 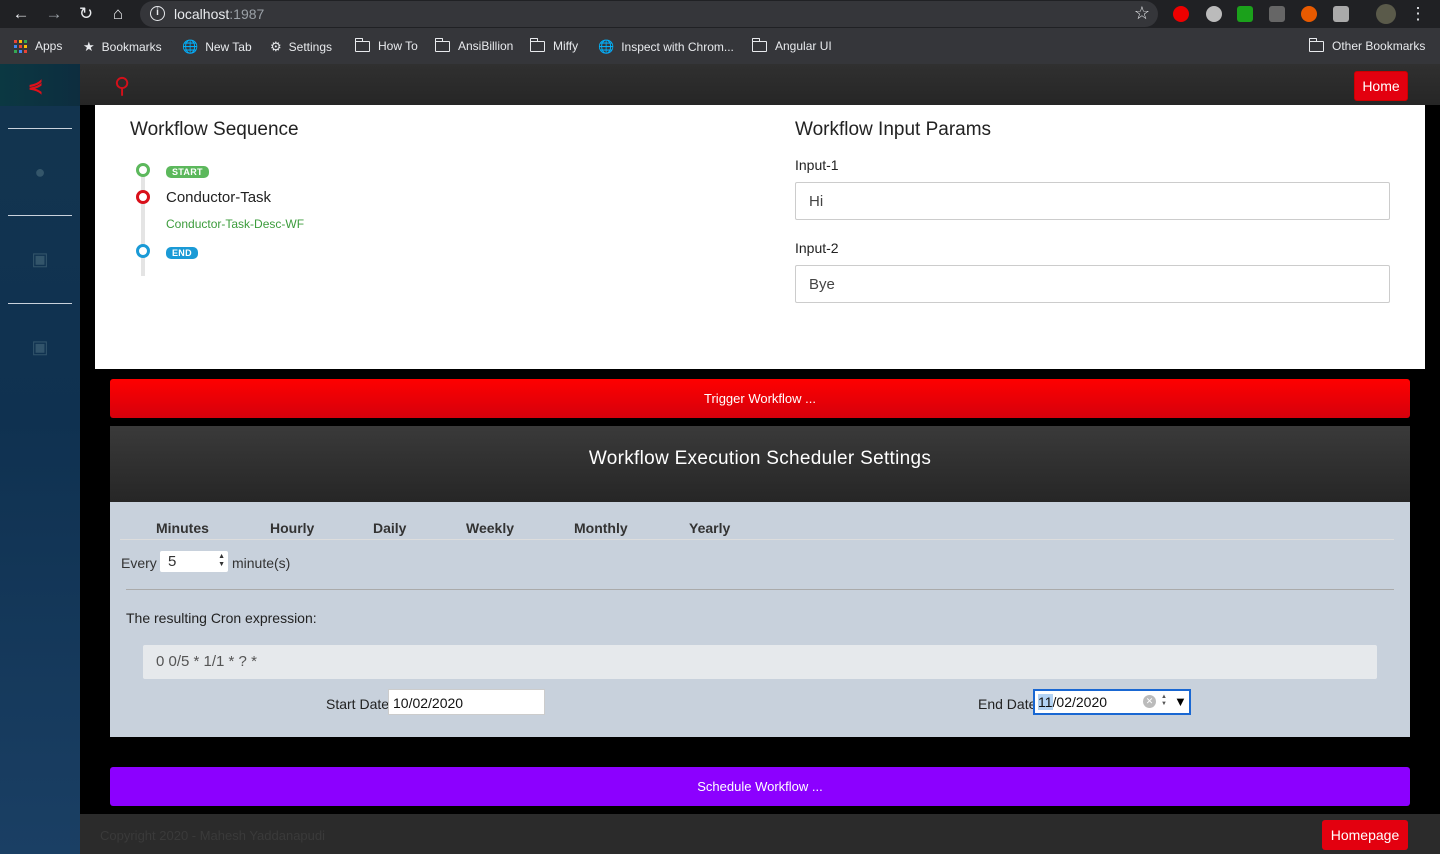 I want to click on task-name: Conductor-Task, so click(x=219, y=197).